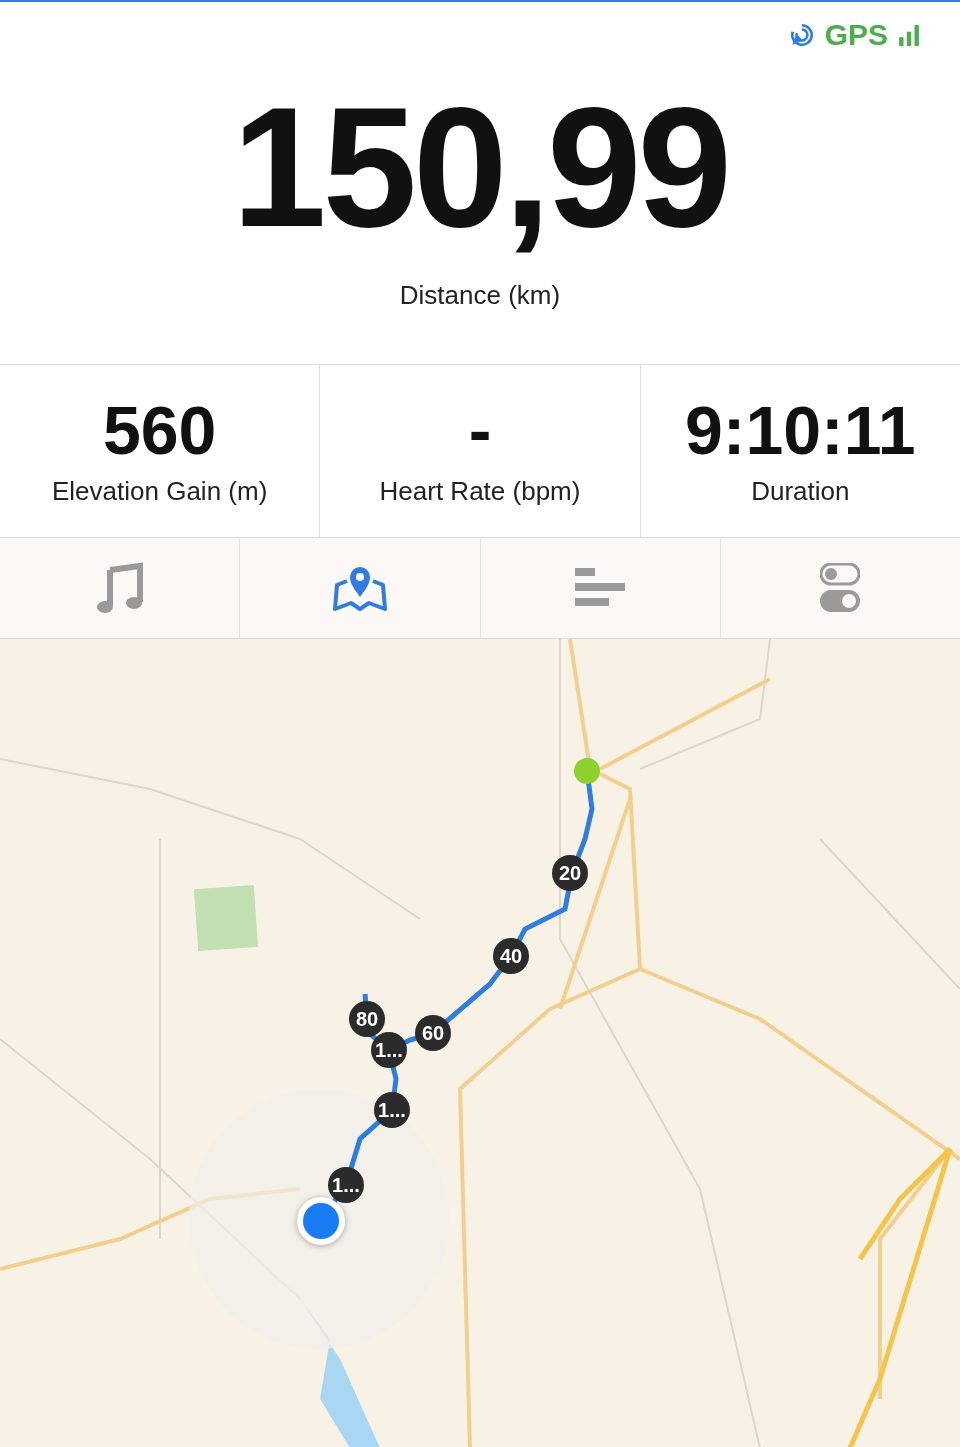 This screenshot has height=1447, width=960. Describe the element at coordinates (800, 429) in the screenshot. I see `metric-value: 9:10:11` at that location.